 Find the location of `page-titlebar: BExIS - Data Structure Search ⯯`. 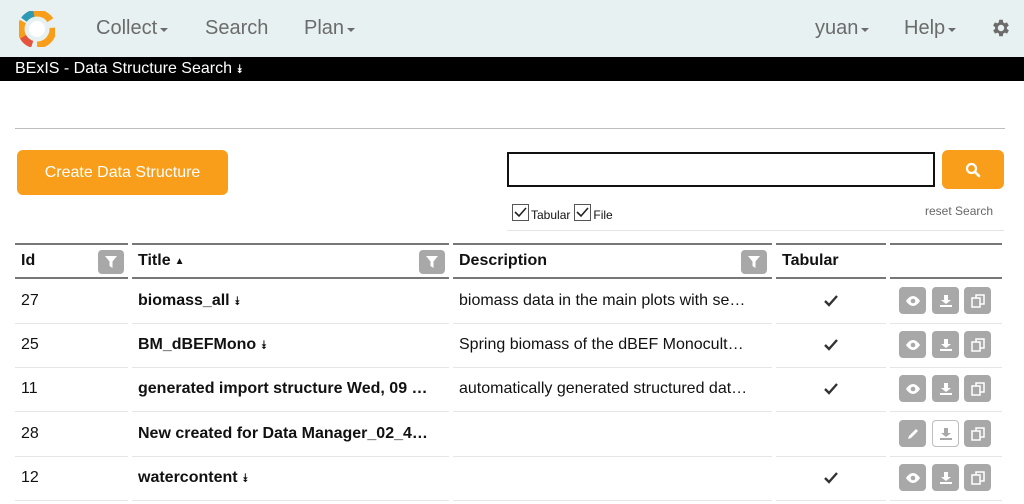

page-titlebar: BExIS - Data Structure Search ⯯ is located at coordinates (512, 69).